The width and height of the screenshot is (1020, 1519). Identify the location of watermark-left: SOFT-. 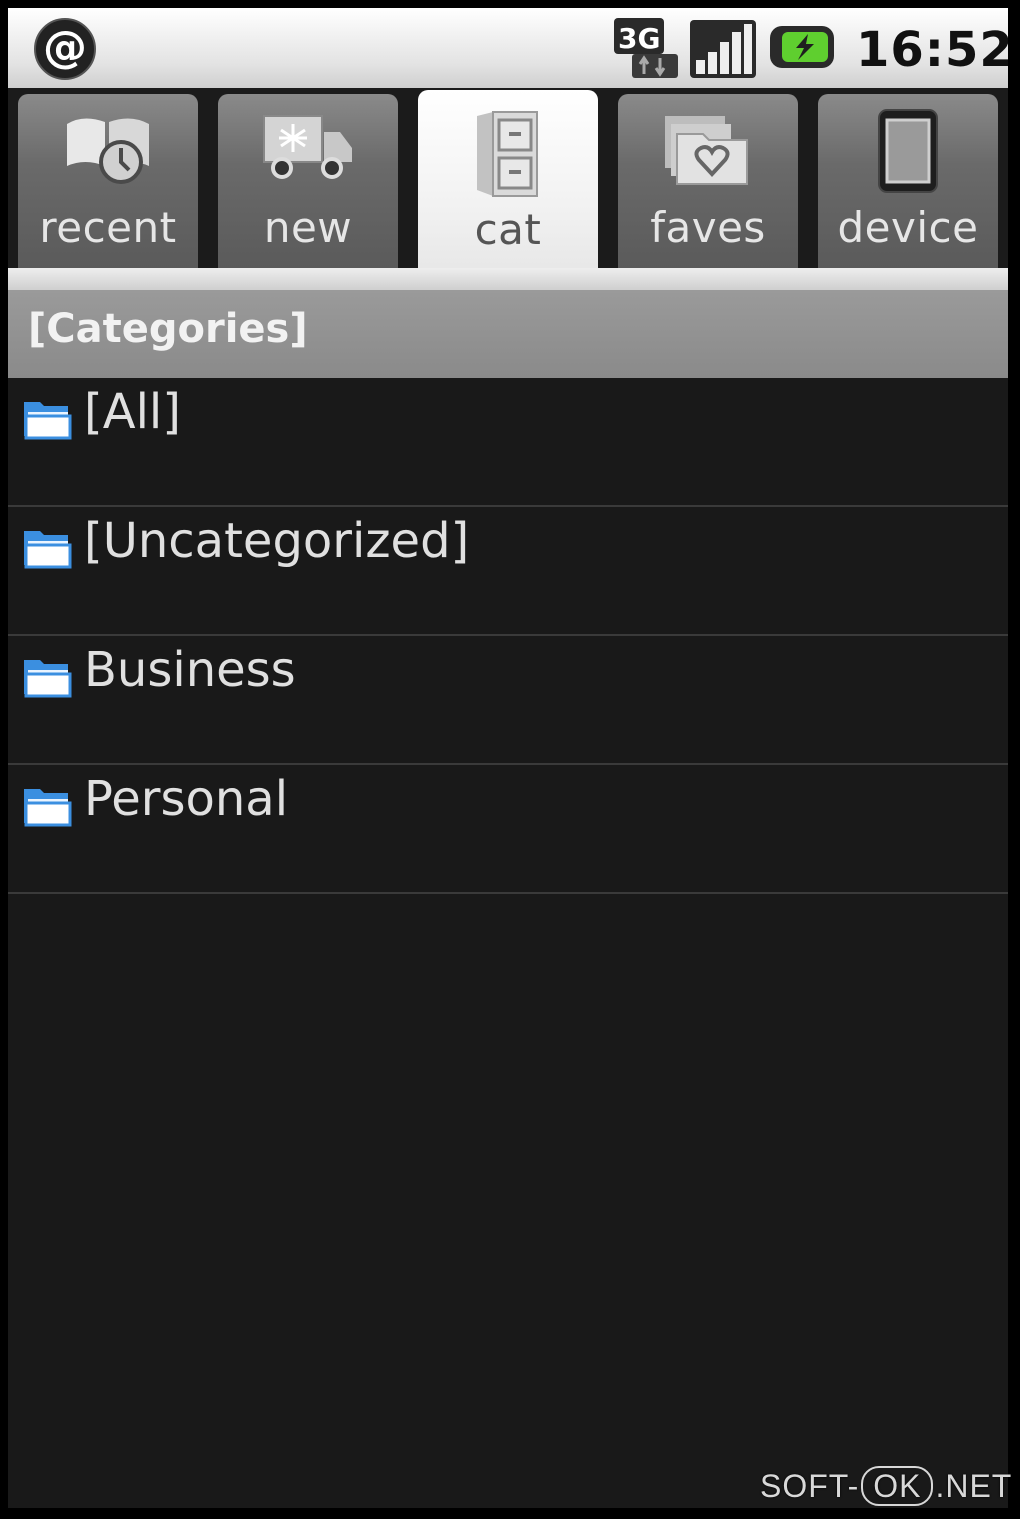
(810, 1486).